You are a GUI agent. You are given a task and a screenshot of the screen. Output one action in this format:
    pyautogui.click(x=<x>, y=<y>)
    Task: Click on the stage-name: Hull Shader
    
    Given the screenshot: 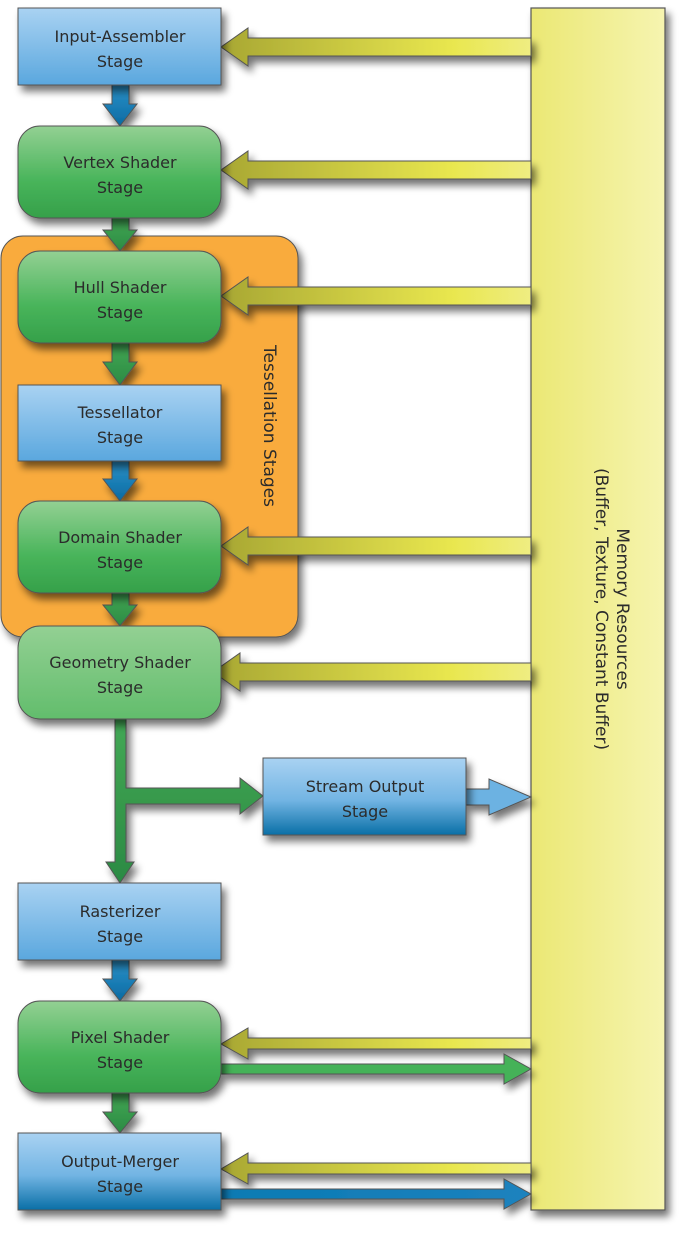 What is the action you would take?
    pyautogui.click(x=120, y=287)
    